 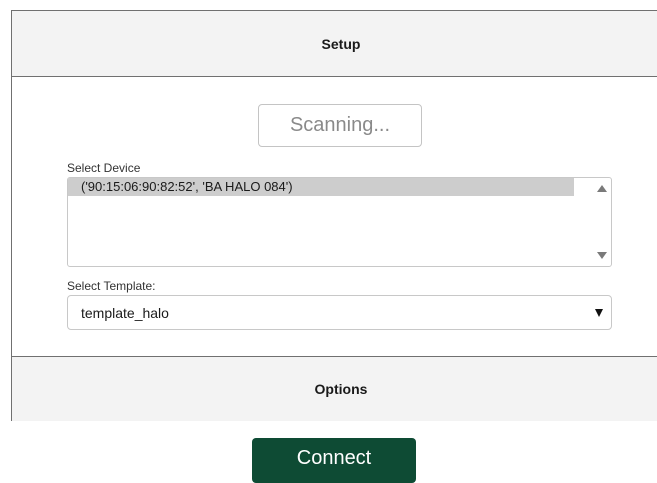 I want to click on options-title: Options, so click(x=341, y=389).